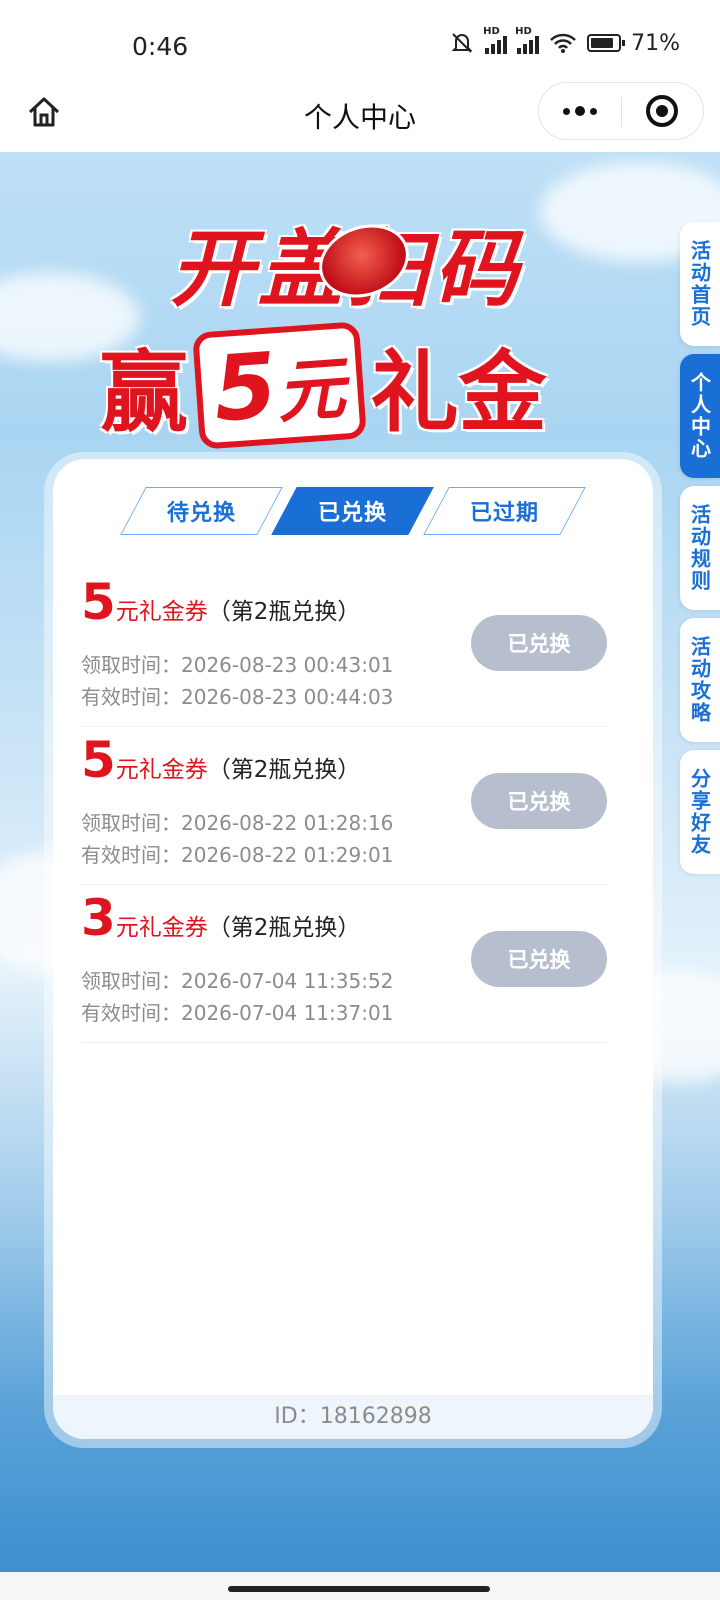 The height and width of the screenshot is (1600, 720). I want to click on promo-banner: 开盖扫码 赢 5 元 礼金, so click(360, 321).